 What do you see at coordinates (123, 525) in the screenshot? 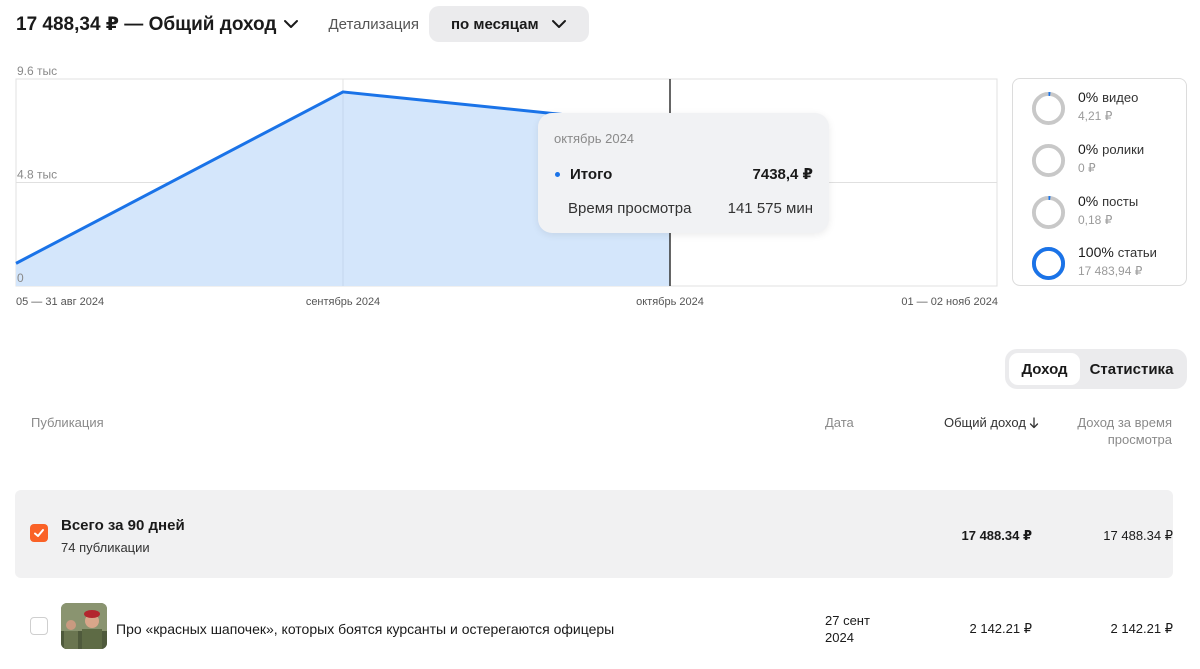
I see `summary-title: Всего за 90 дней` at bounding box center [123, 525].